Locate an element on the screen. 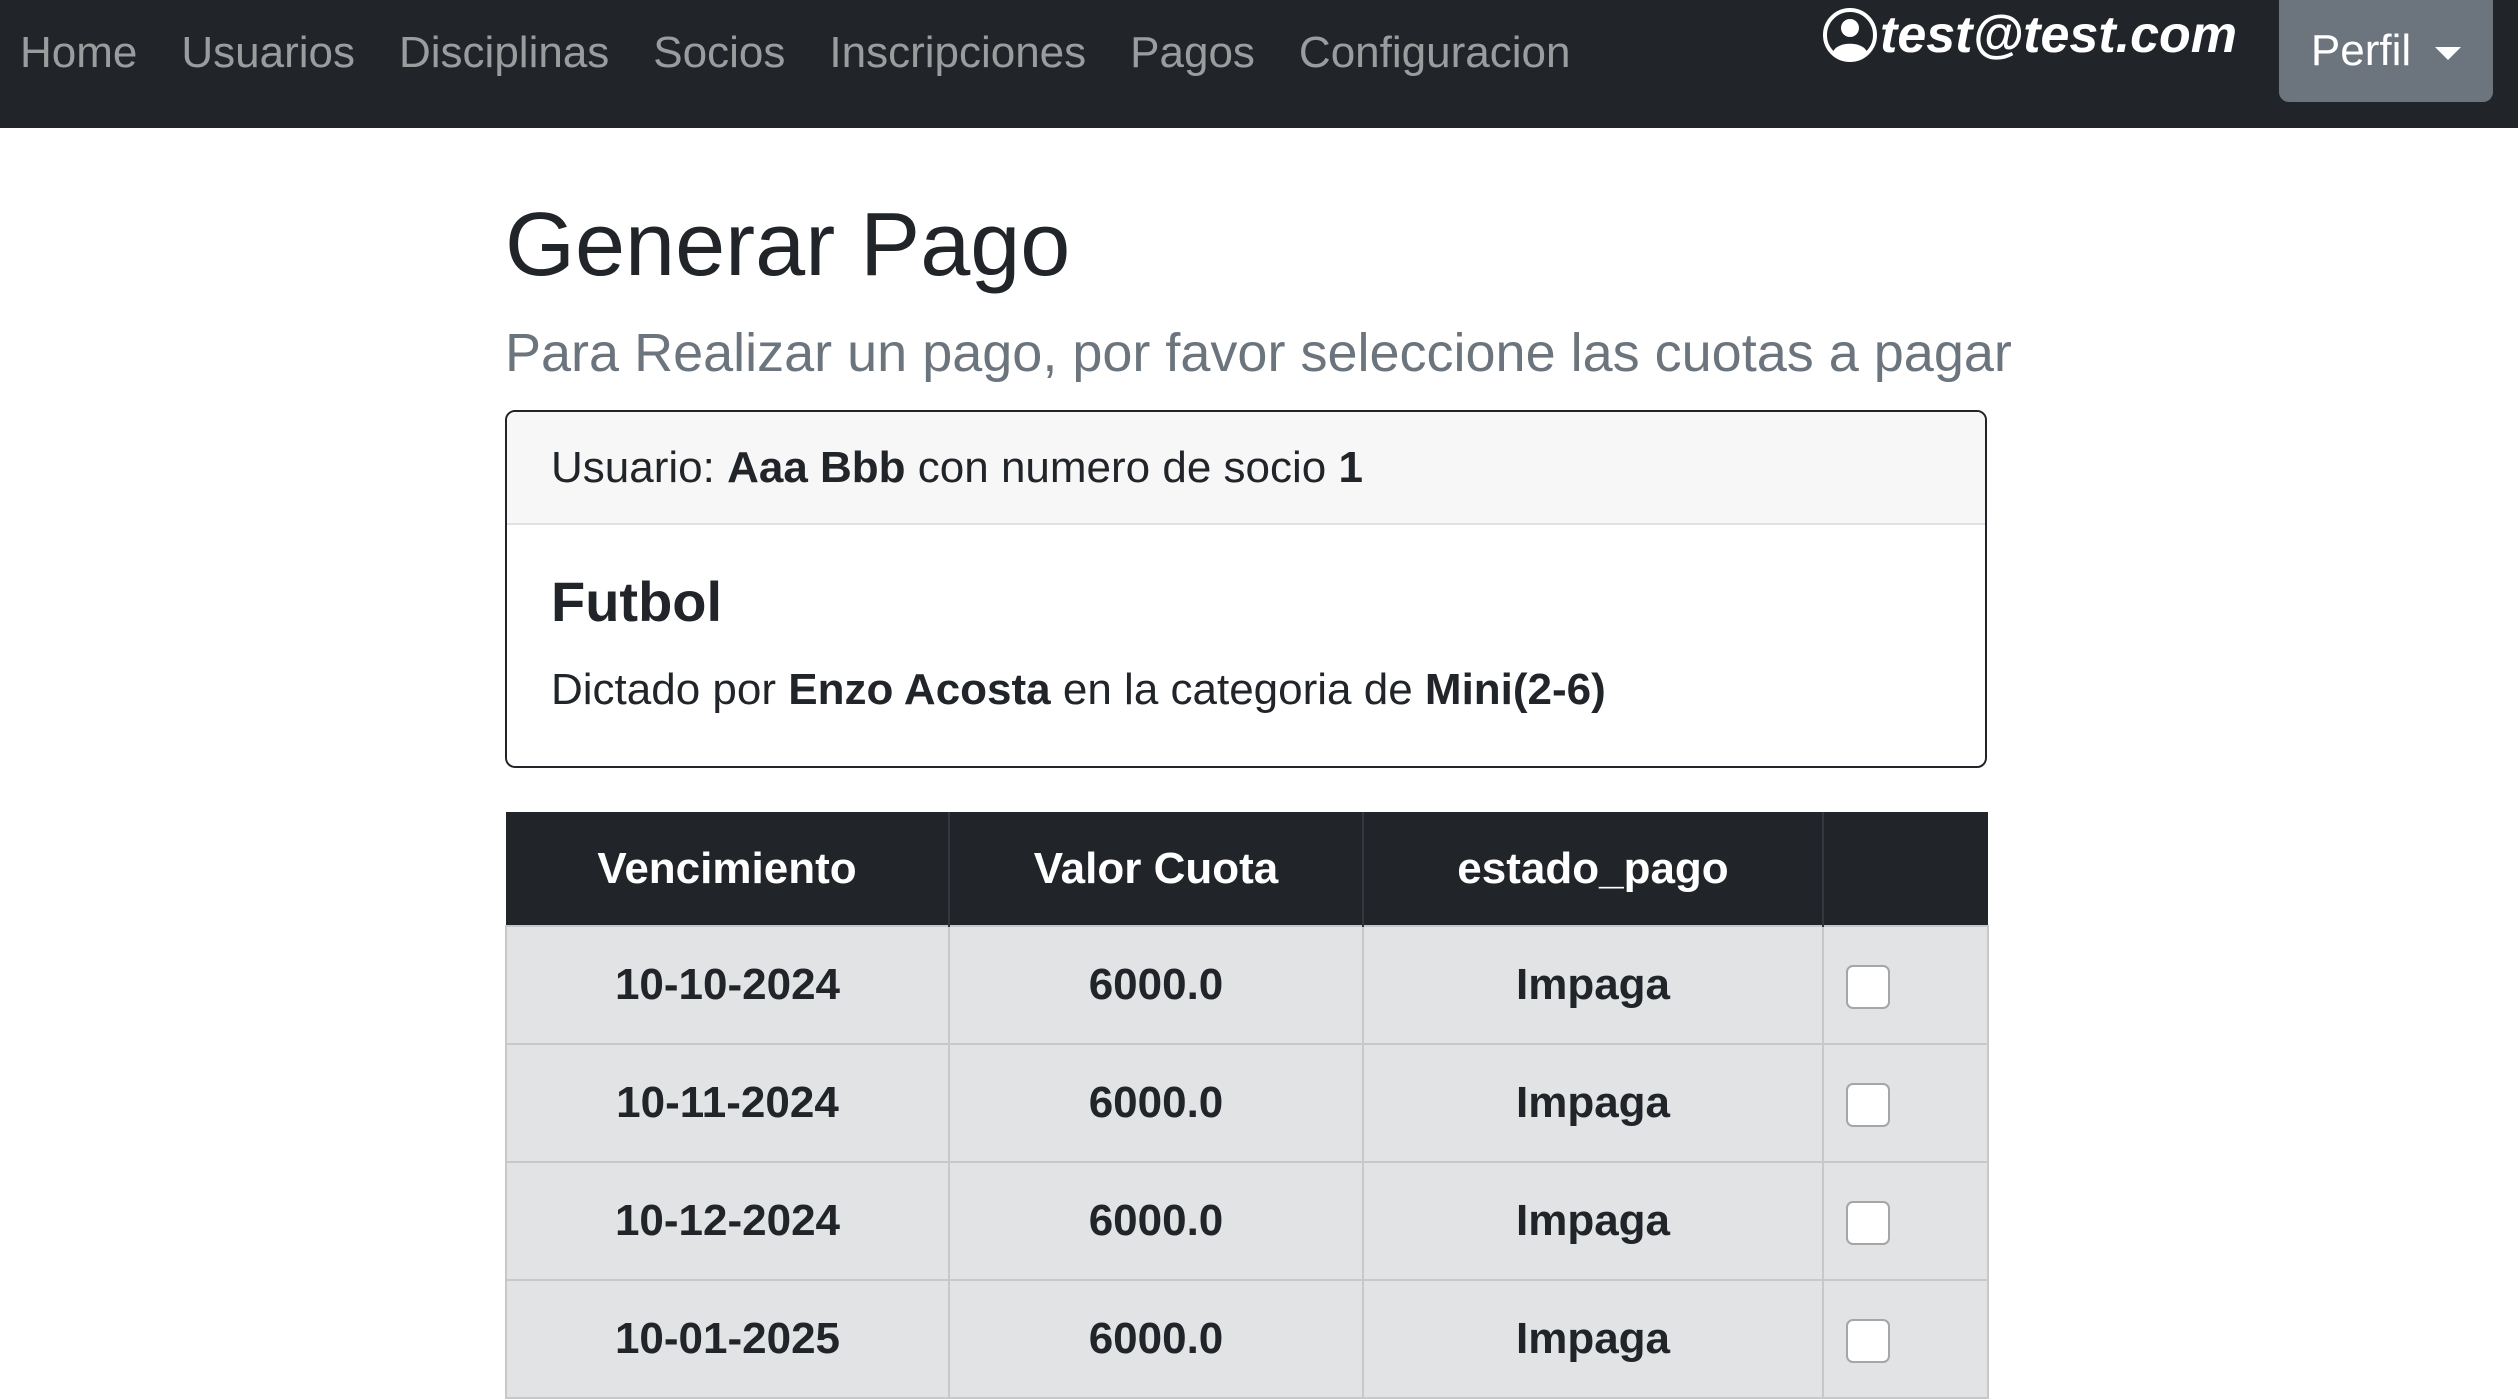 The height and width of the screenshot is (1399, 2518). table-header-row: Vencimiento Valor Cuota estado_pago is located at coordinates (1247, 869).